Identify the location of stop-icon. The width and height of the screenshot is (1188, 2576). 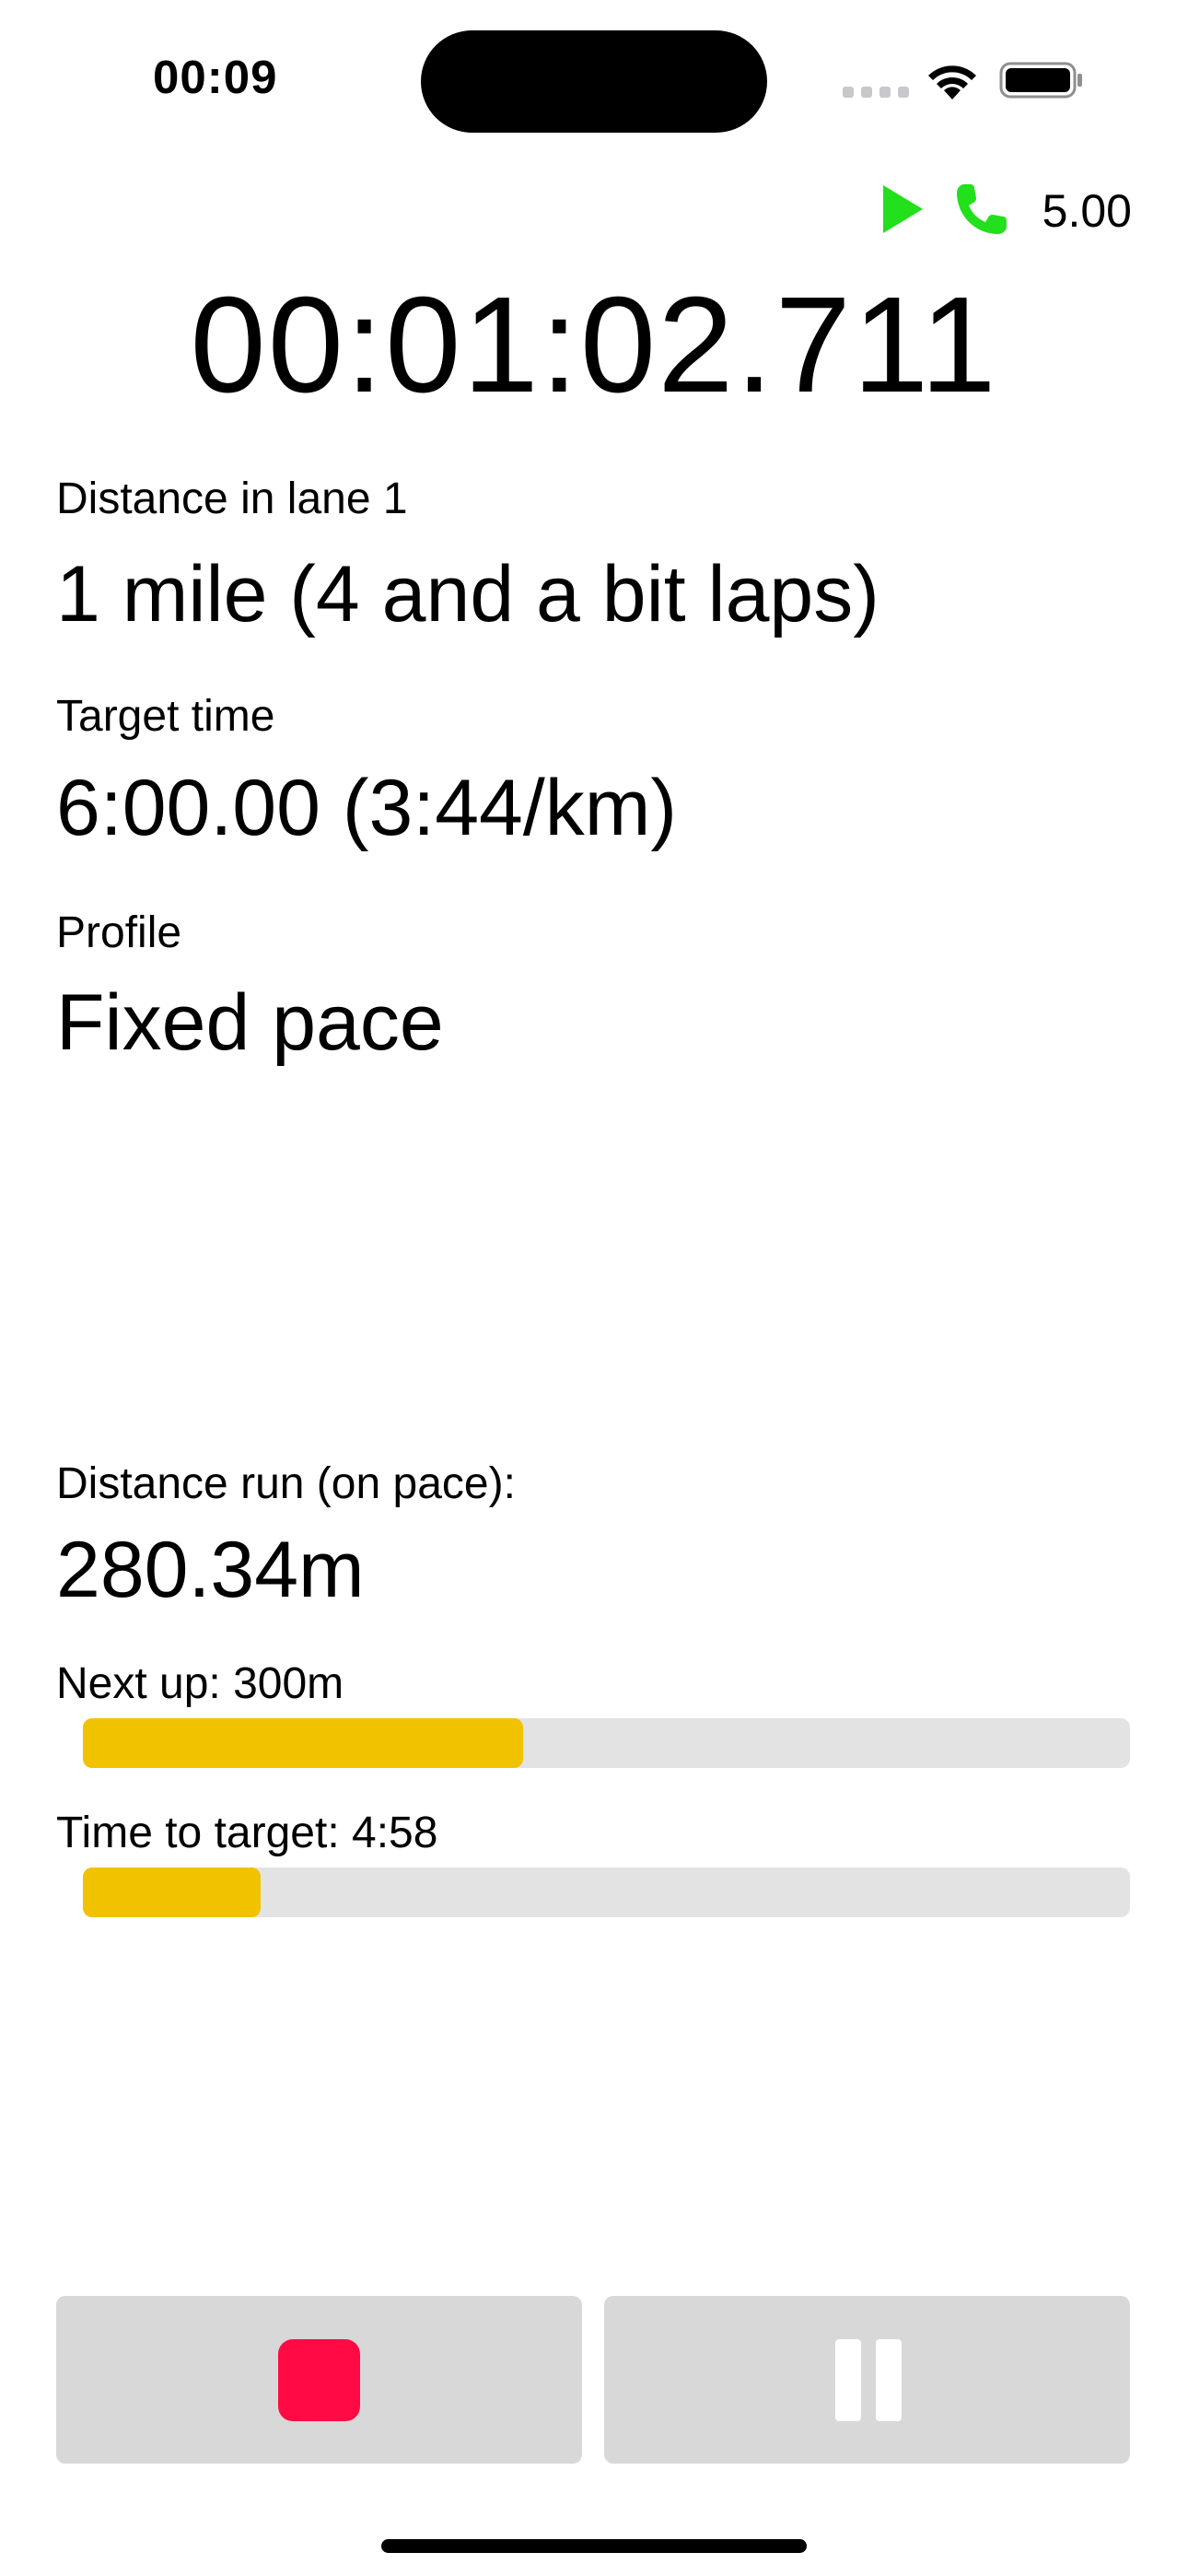
(319, 2380).